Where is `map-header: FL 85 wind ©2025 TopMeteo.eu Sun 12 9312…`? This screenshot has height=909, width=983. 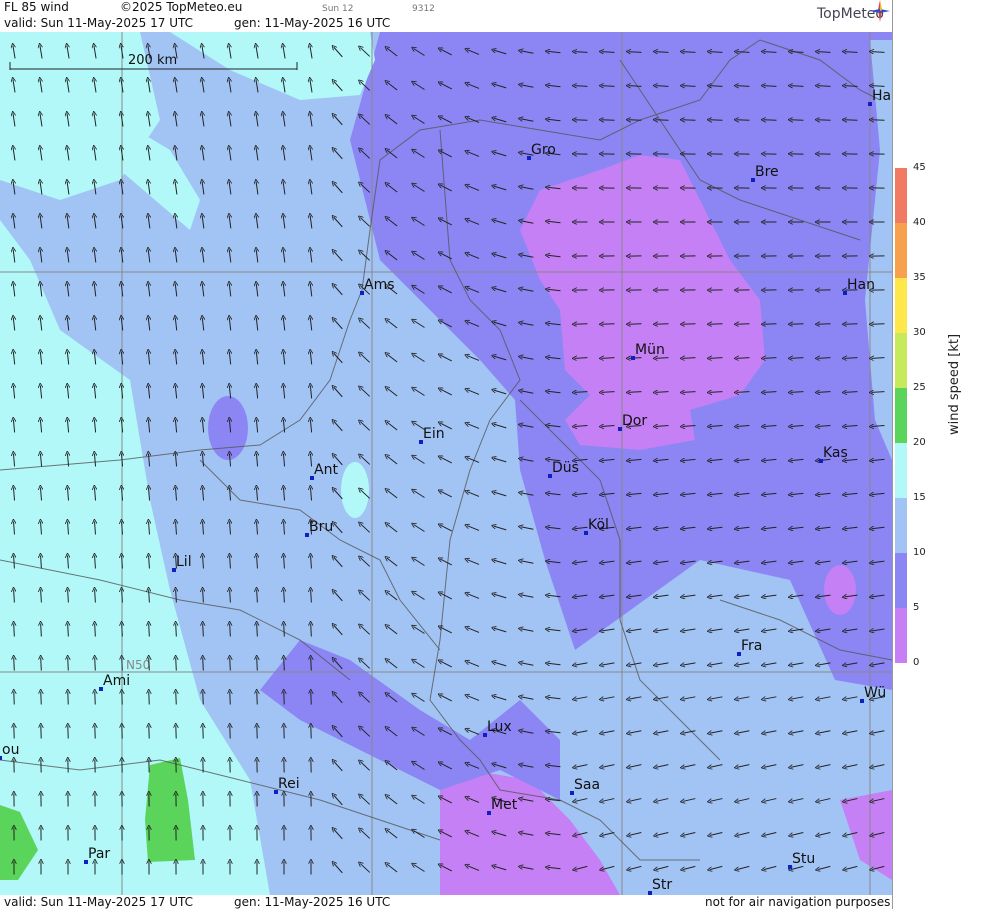
map-header: FL 85 wind ©2025 TopMeteo.eu Sun 12 9312… is located at coordinates (446, 16).